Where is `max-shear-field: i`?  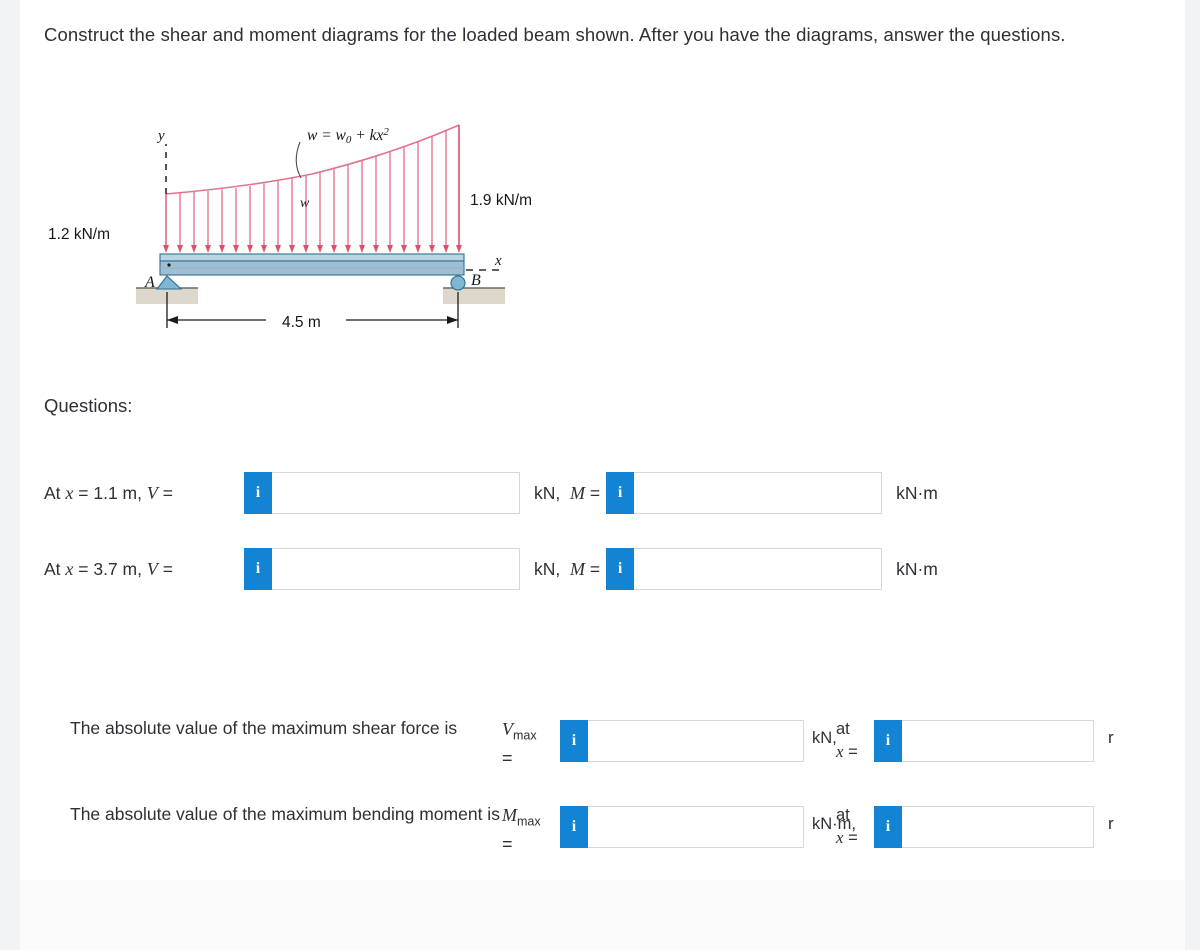 max-shear-field: i is located at coordinates (682, 741).